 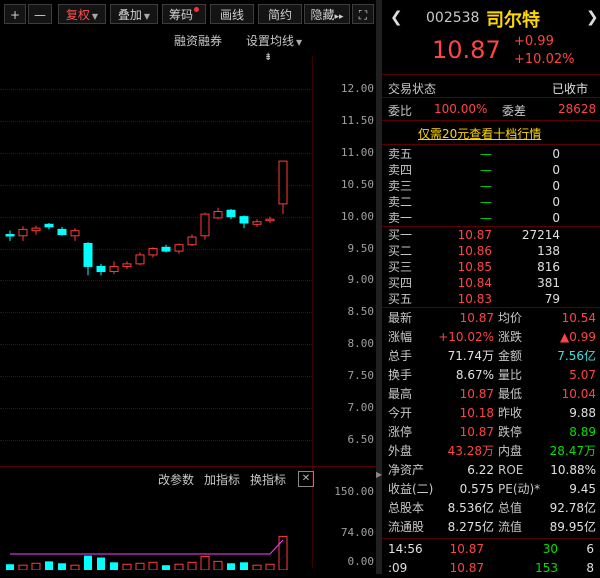 I want to click on stats-row: 最新 10.87 均价 10.54, so click(x=491, y=318).